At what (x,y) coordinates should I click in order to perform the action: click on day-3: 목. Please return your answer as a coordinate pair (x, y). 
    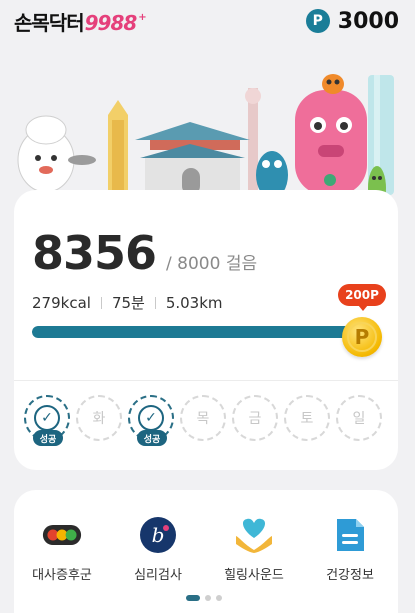
    Looking at the image, I should click on (203, 418).